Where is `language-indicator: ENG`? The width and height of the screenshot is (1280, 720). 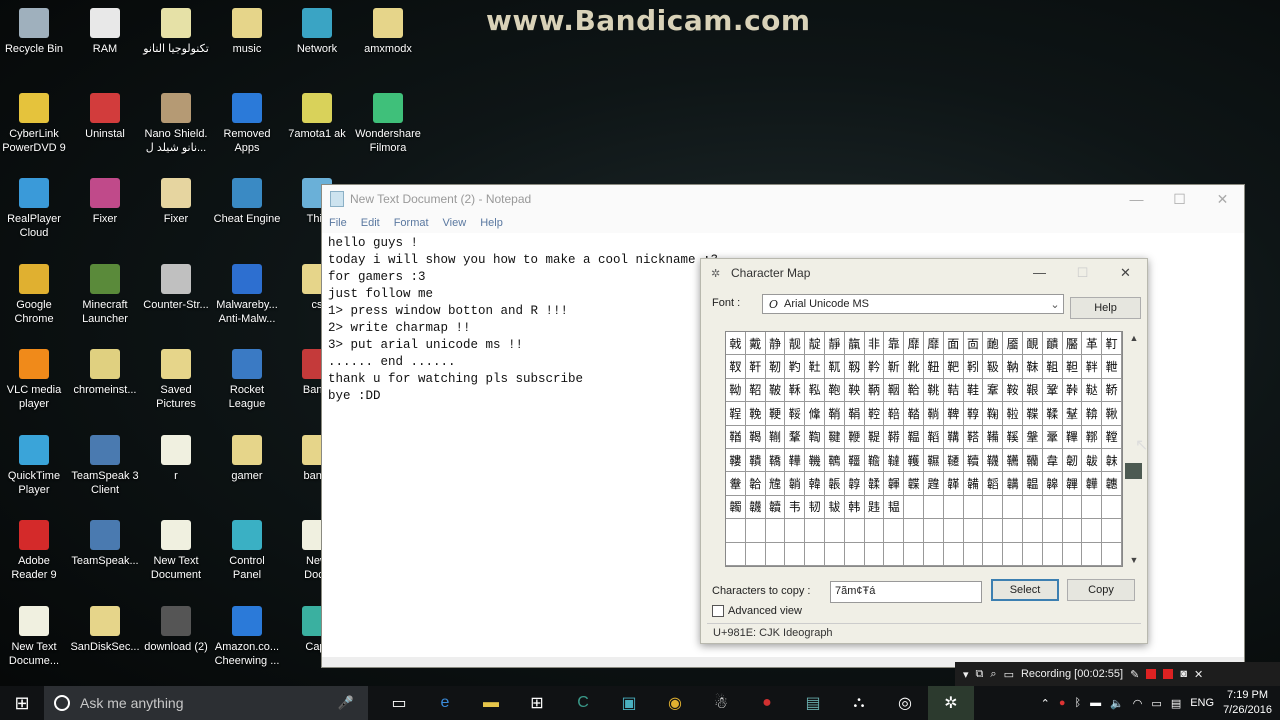
language-indicator: ENG is located at coordinates (1202, 703).